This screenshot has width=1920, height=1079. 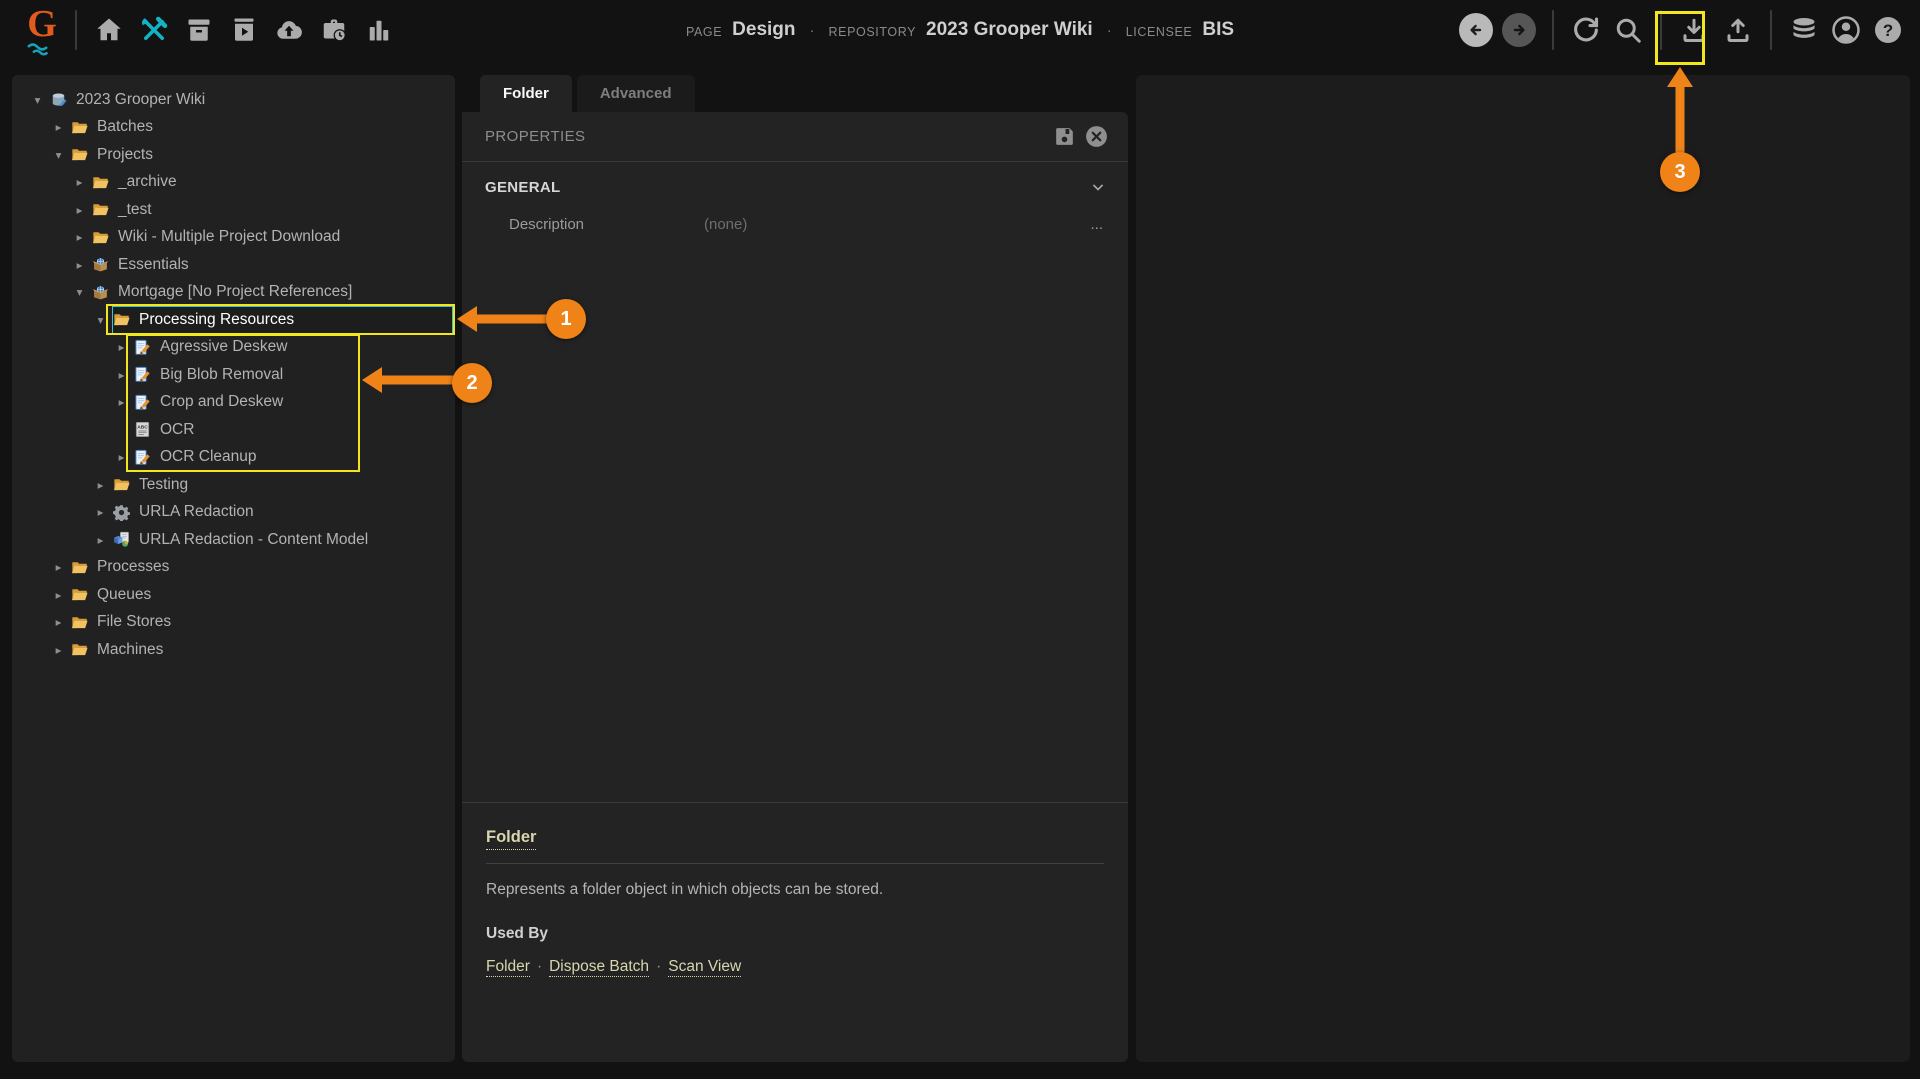 What do you see at coordinates (261, 155) in the screenshot?
I see `tree-item-body: Projects` at bounding box center [261, 155].